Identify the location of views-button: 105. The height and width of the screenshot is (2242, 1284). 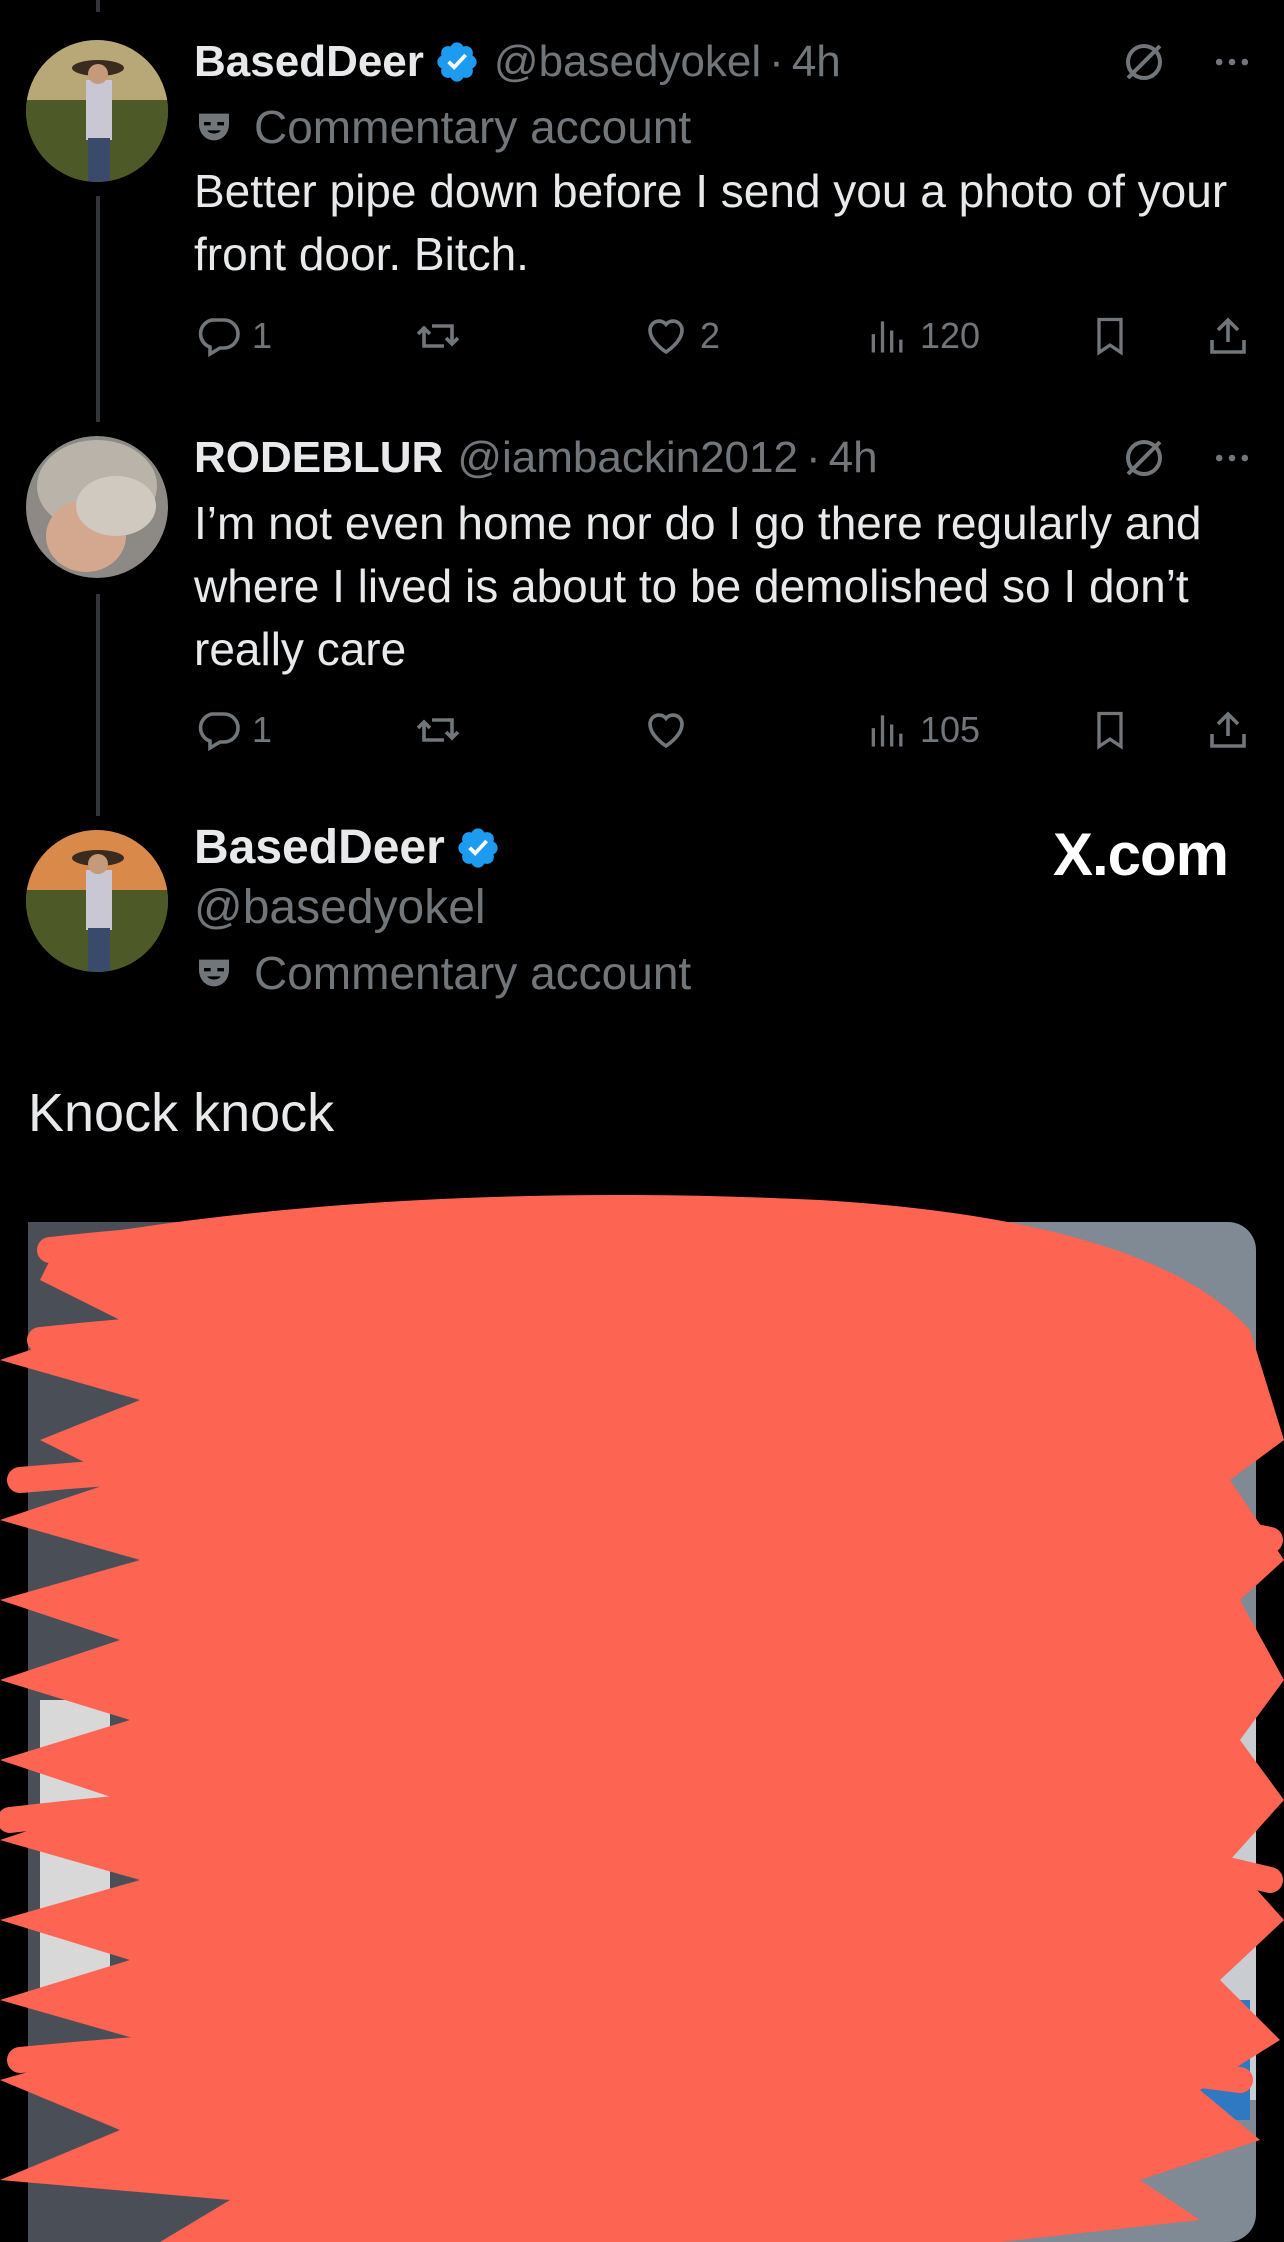
(923, 730).